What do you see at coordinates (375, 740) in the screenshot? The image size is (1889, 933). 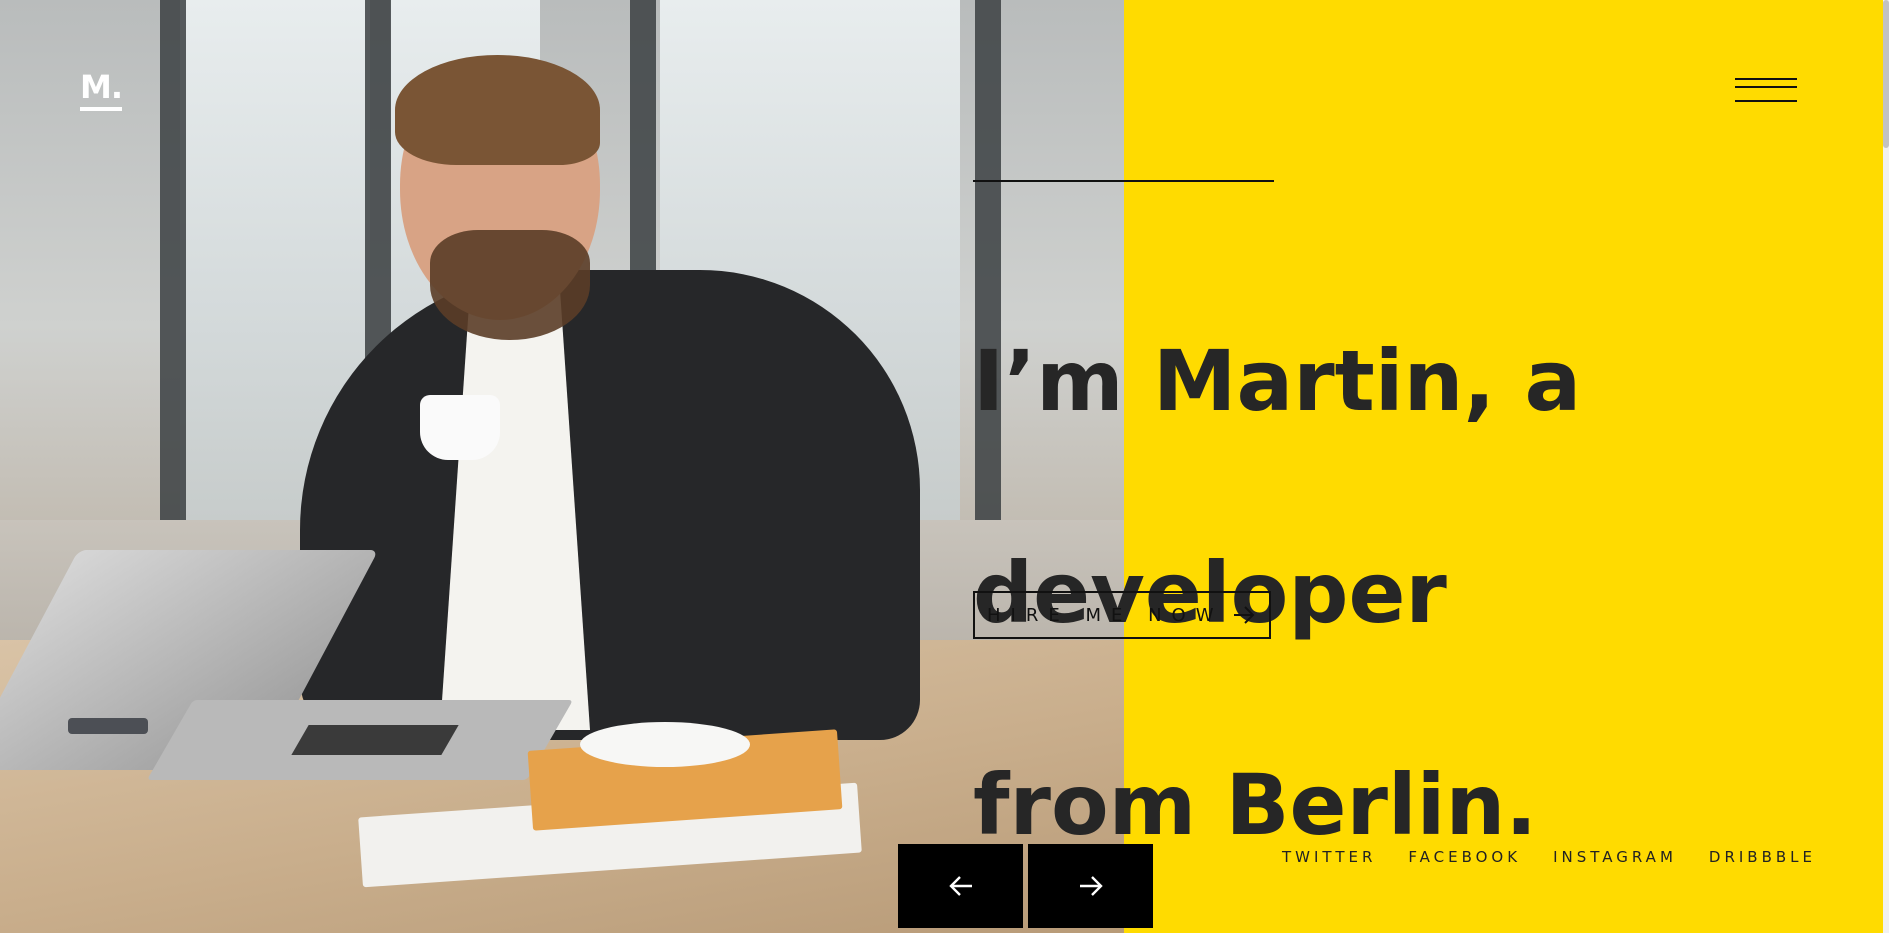 I see `laptop-keyboard` at bounding box center [375, 740].